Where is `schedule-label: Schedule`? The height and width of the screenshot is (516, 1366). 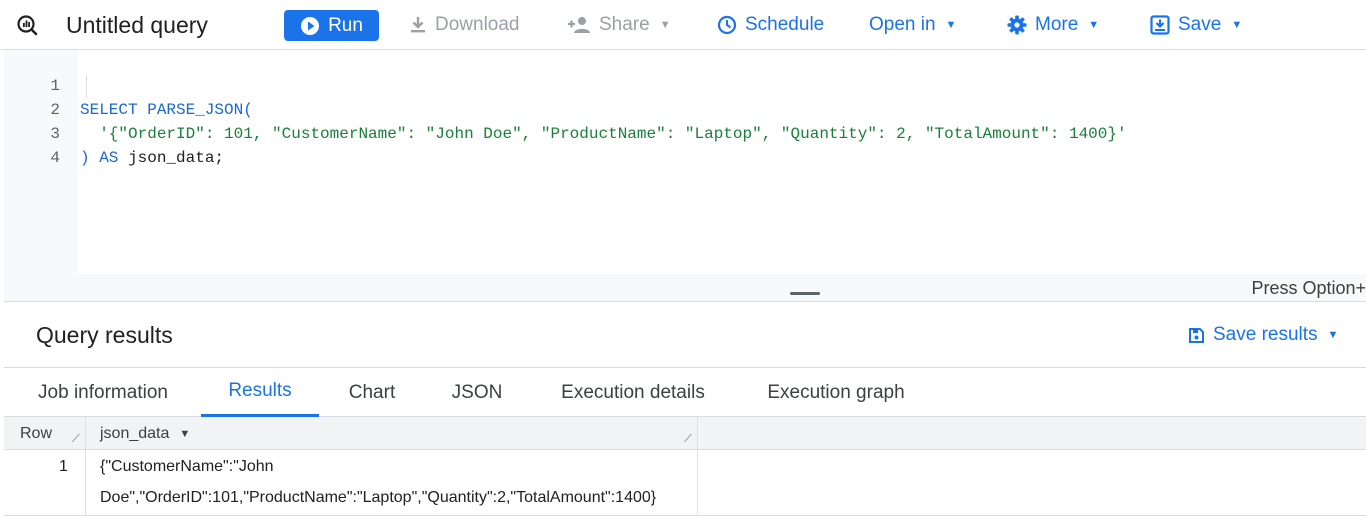
schedule-label: Schedule is located at coordinates (785, 24).